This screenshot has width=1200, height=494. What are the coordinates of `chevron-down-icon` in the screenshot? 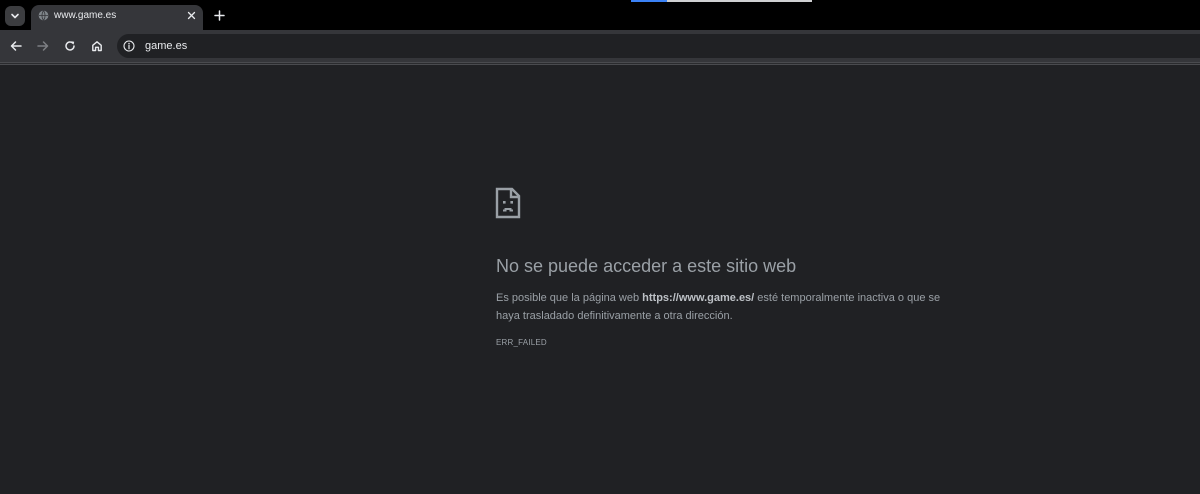 It's located at (15, 16).